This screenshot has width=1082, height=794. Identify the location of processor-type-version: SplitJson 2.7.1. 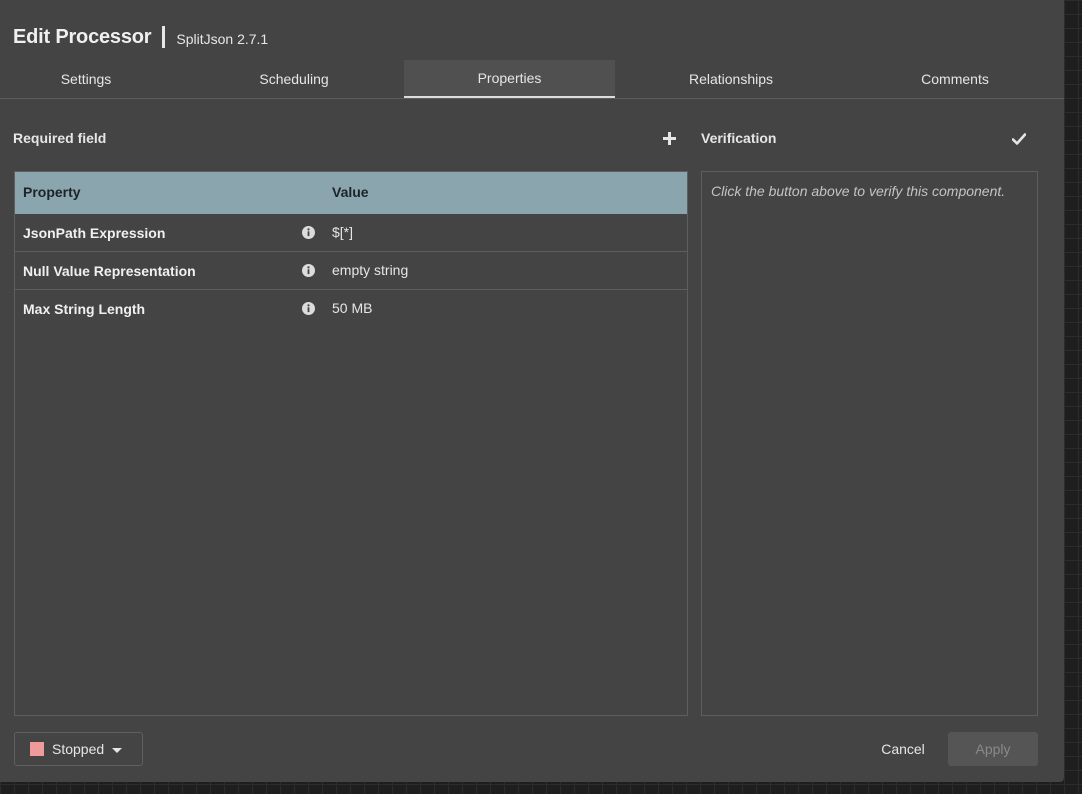
(222, 38).